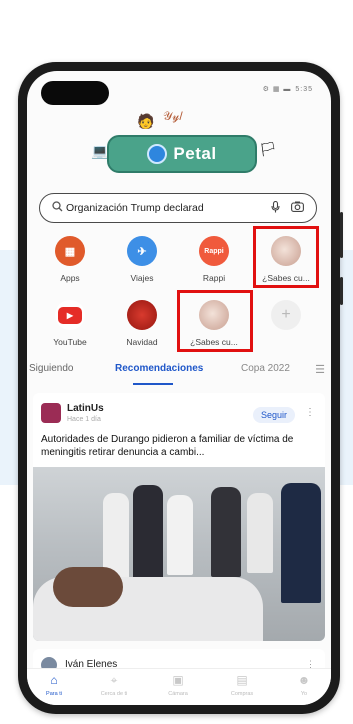 This screenshot has height=724, width=353. I want to click on nav-label: Para ti, so click(54, 694).